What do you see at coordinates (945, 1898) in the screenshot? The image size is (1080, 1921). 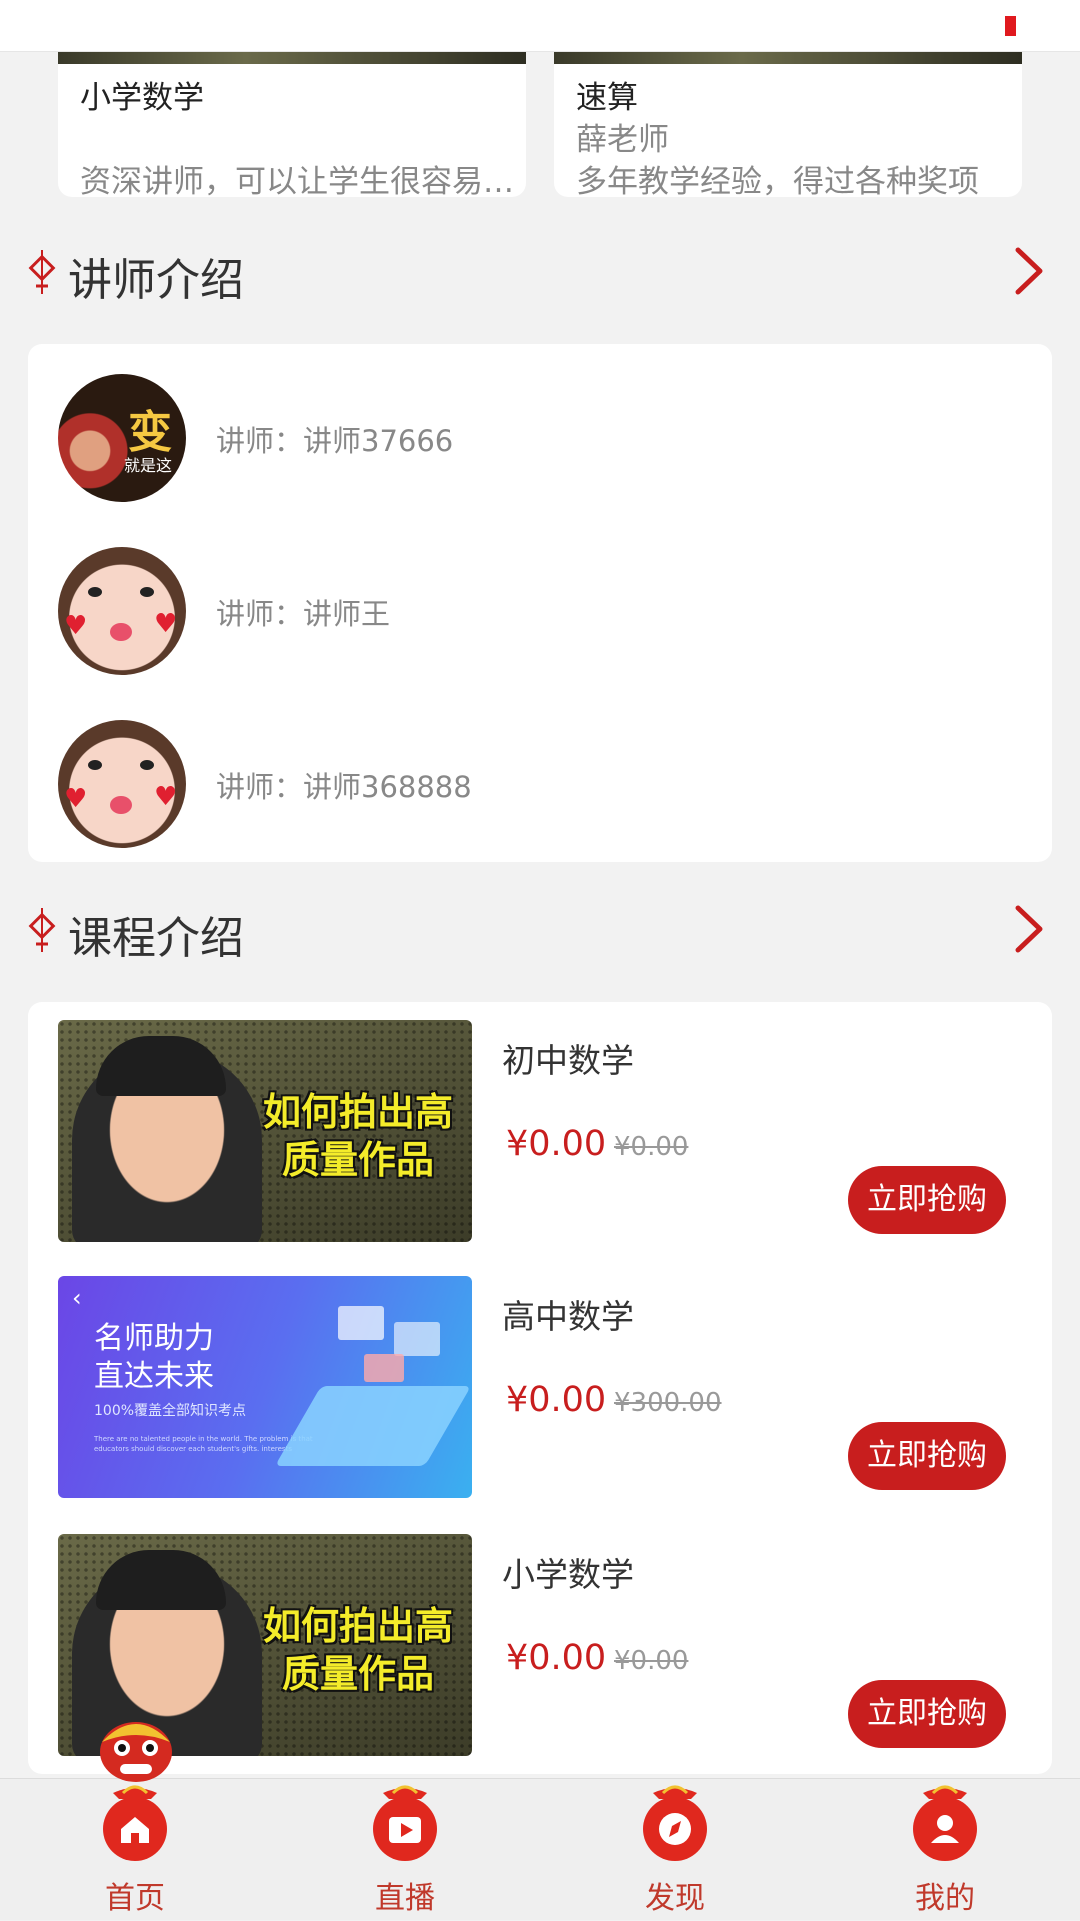 I see `nav-label: 我的` at bounding box center [945, 1898].